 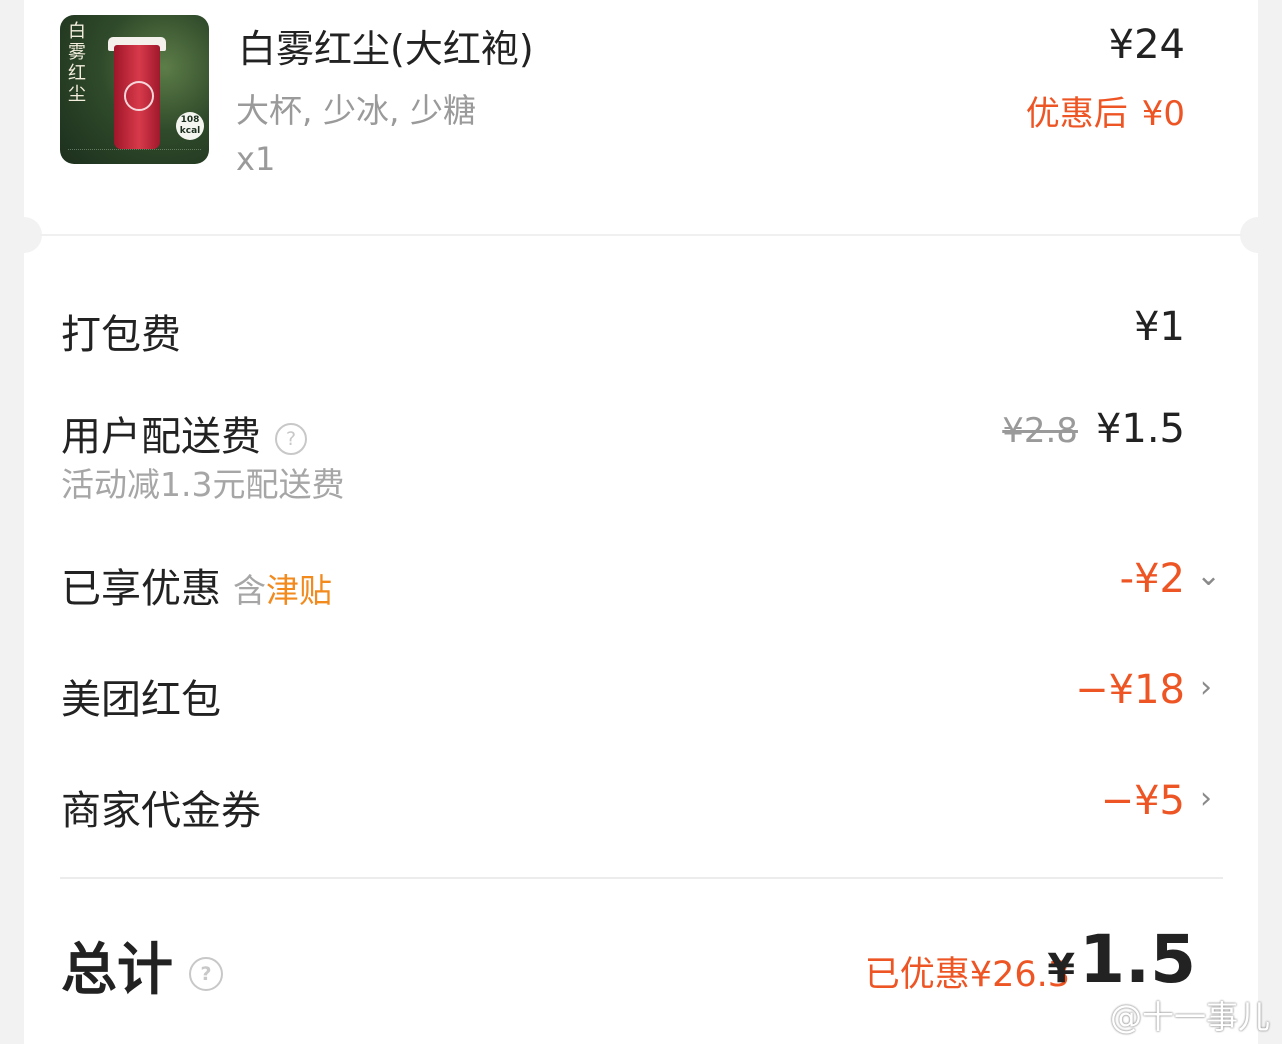 What do you see at coordinates (161, 811) in the screenshot?
I see `voucher-label: 商家代金券` at bounding box center [161, 811].